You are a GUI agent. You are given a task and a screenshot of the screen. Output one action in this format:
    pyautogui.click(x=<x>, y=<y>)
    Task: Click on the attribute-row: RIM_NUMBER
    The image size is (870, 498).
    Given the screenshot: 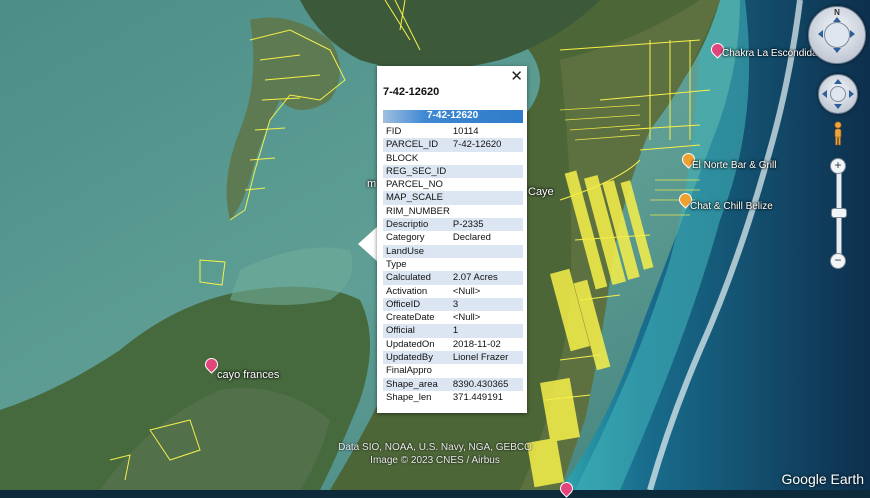 What is the action you would take?
    pyautogui.click(x=453, y=211)
    